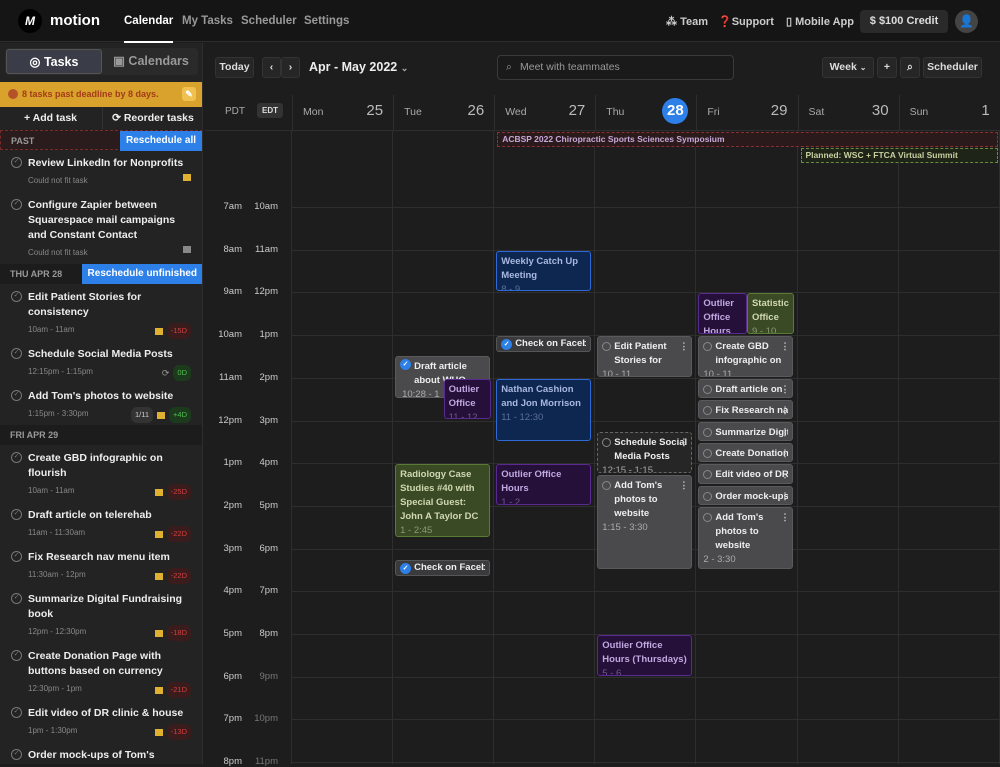  I want to click on all-day-event: Planned: WSC + FTCA Virtual Summit, so click(899, 155).